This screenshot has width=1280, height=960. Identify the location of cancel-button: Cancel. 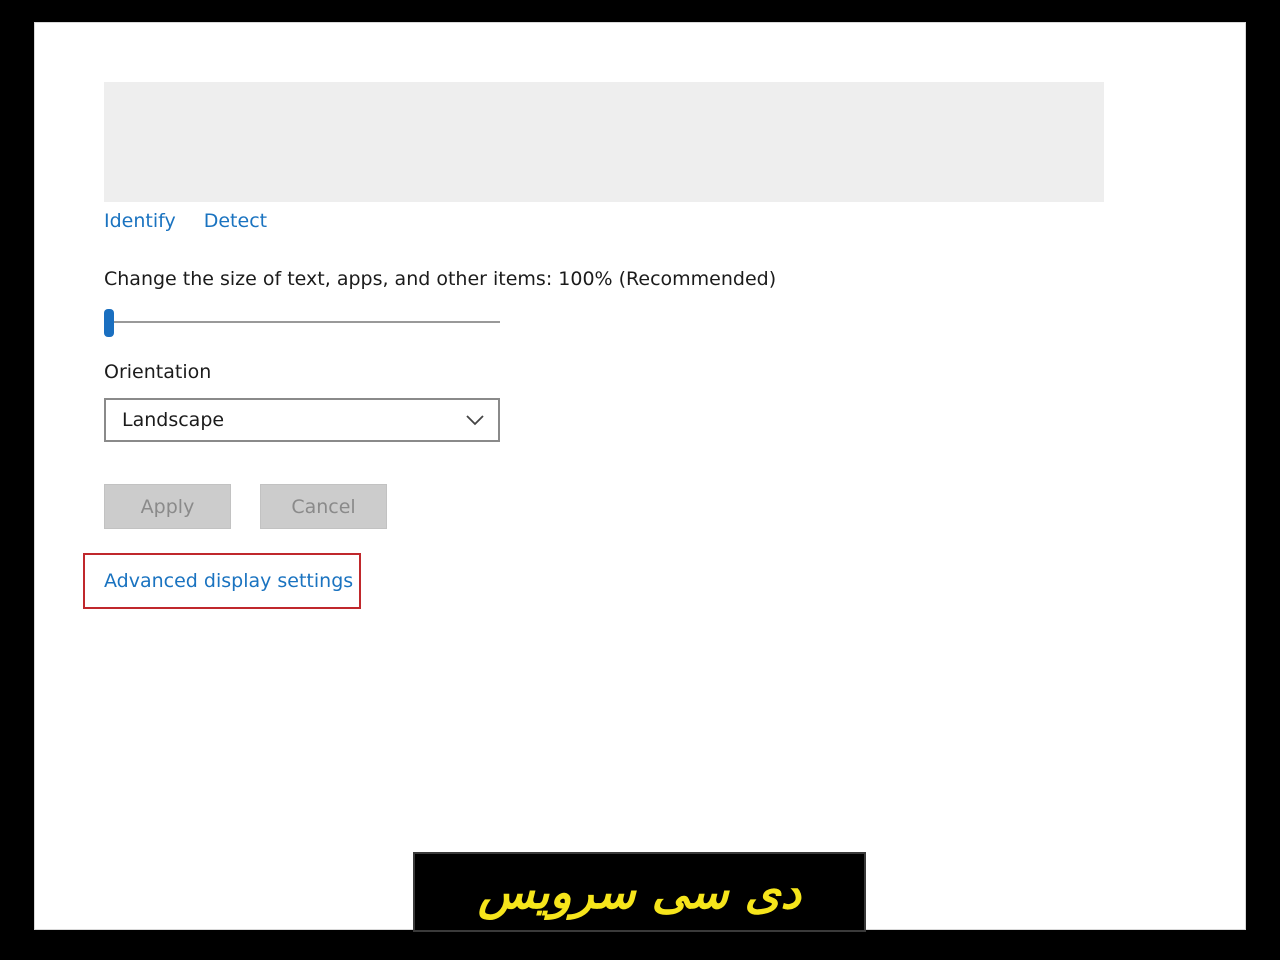
(323, 506).